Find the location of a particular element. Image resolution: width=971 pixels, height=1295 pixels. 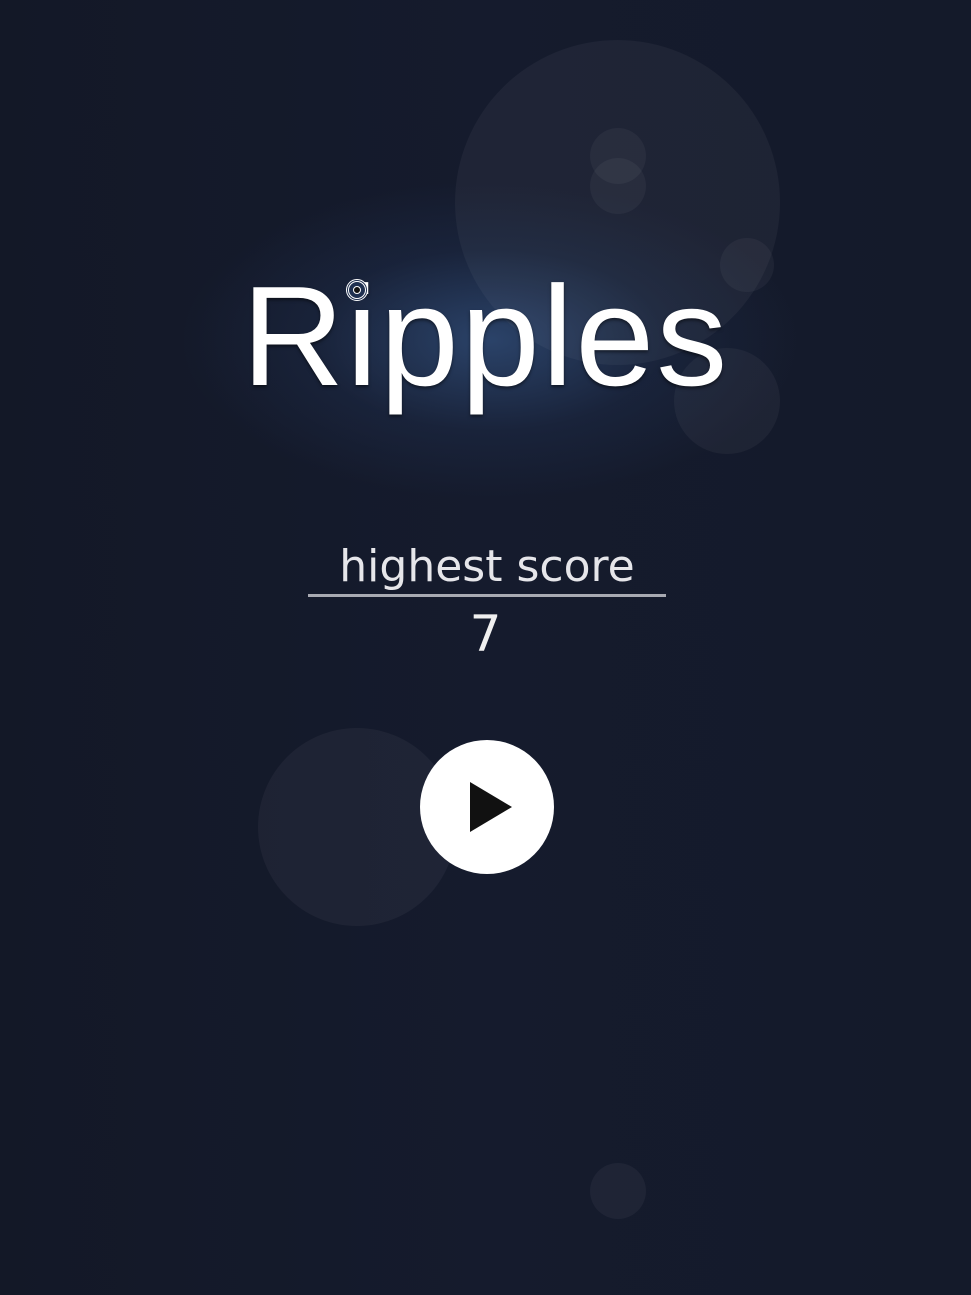

game-title: Ripples is located at coordinates (485, 336).